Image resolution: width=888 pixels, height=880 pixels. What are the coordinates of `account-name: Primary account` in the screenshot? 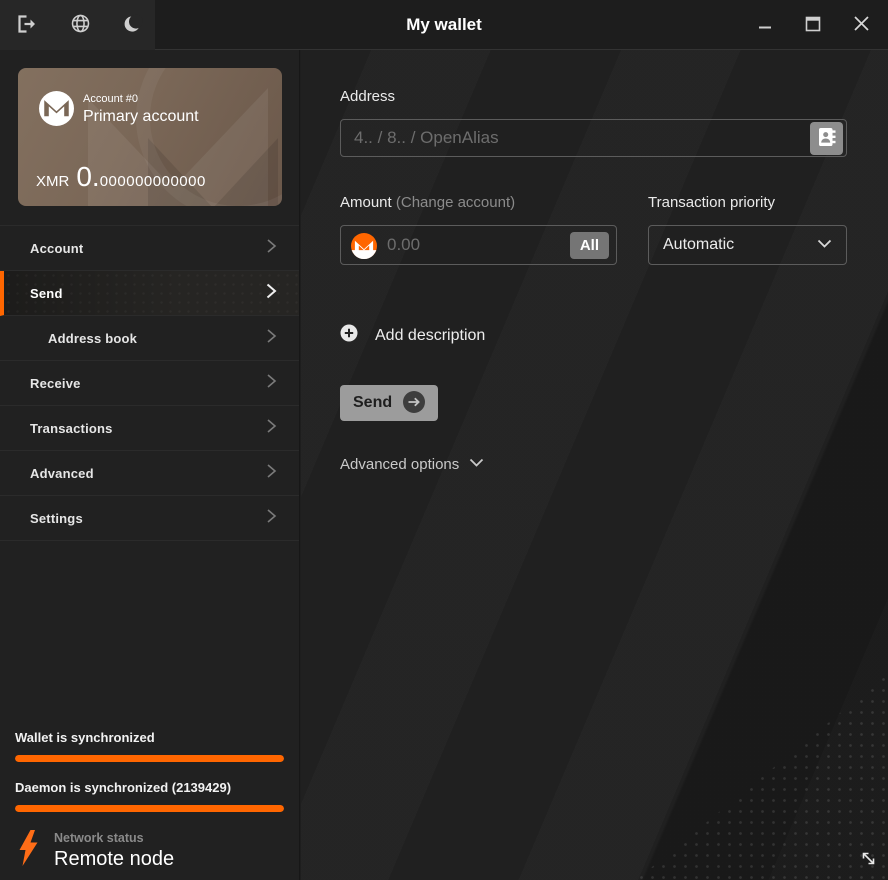 It's located at (141, 116).